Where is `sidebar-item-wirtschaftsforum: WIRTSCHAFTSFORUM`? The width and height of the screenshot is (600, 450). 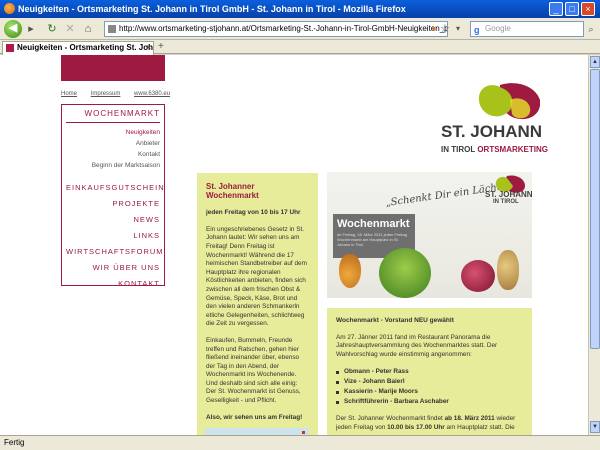 sidebar-item-wirtschaftsforum: WIRTSCHAFTSFORUM is located at coordinates (114, 252).